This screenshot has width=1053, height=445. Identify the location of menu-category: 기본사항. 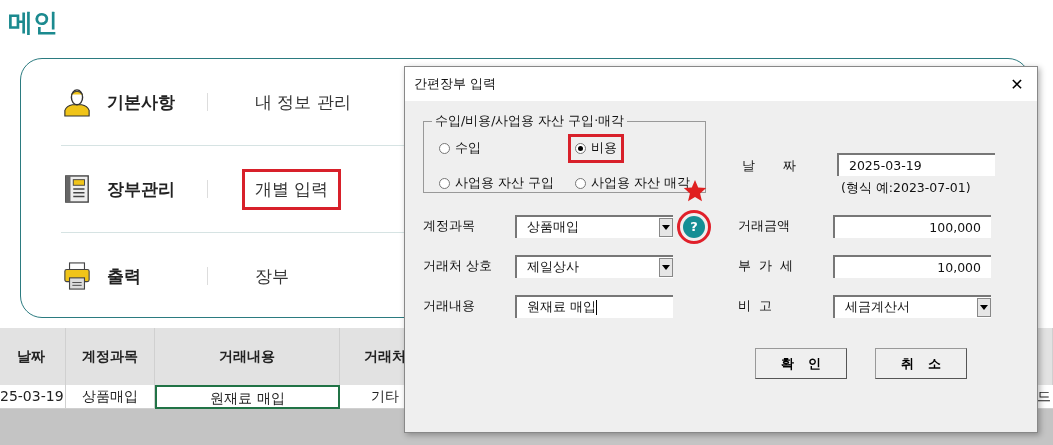
(141, 102).